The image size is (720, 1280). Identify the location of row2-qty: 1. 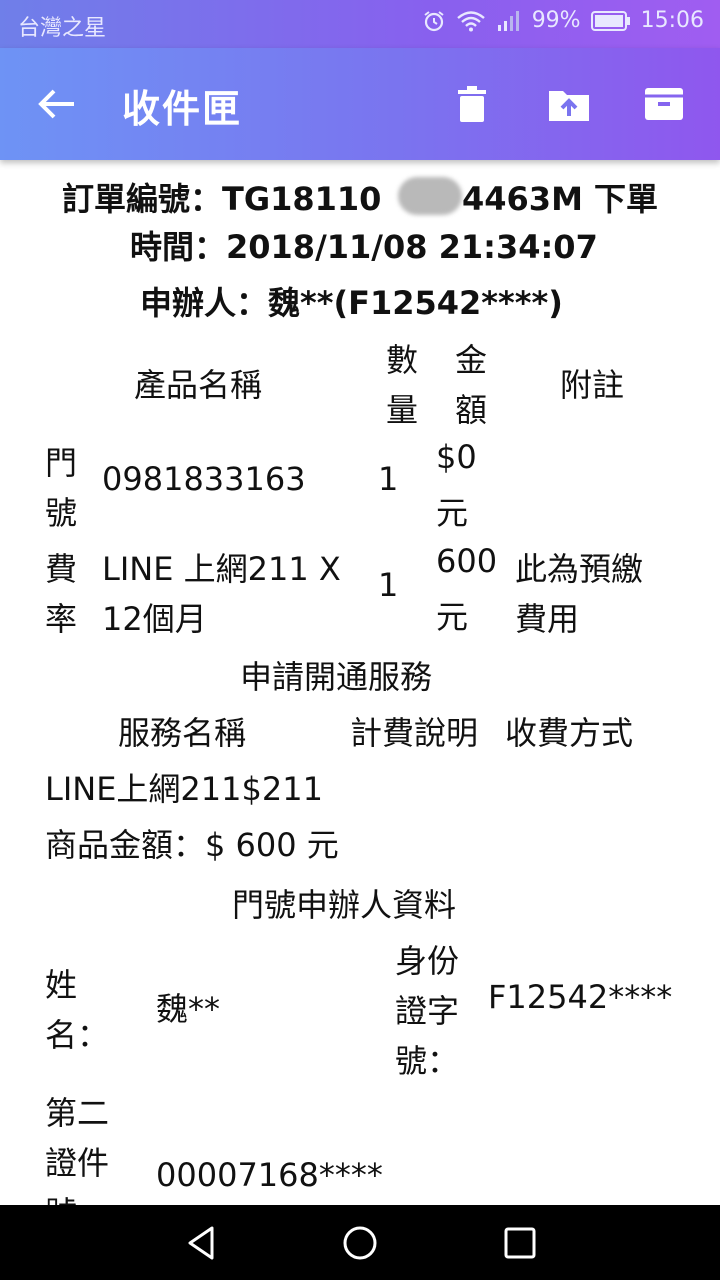
(388, 585).